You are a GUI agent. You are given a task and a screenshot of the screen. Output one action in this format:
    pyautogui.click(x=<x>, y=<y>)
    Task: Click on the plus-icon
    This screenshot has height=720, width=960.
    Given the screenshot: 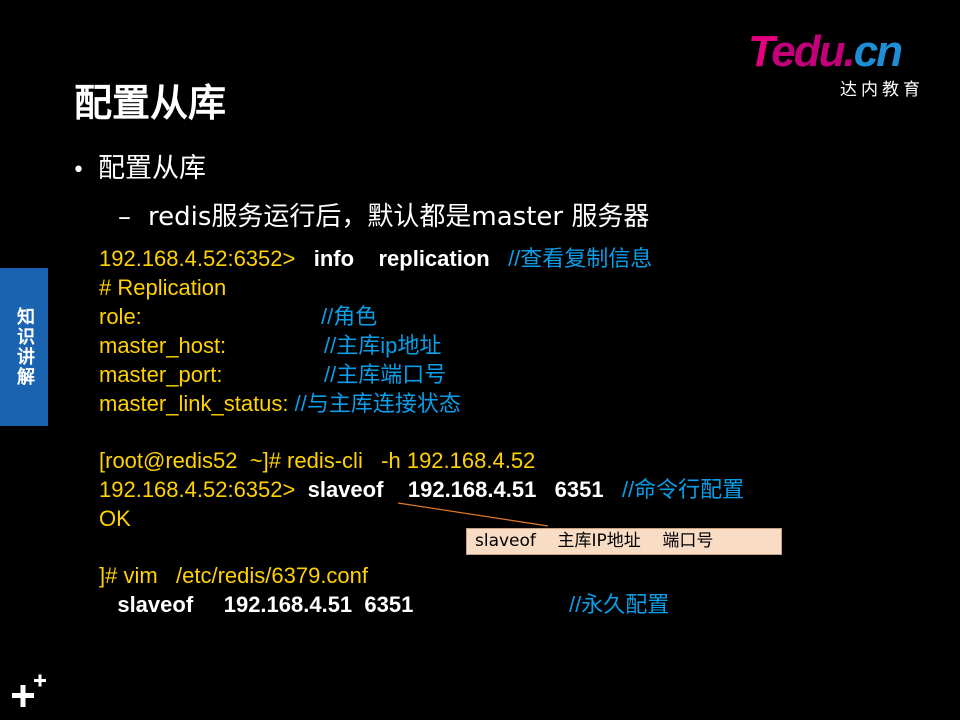 What is the action you would take?
    pyautogui.click(x=29, y=690)
    